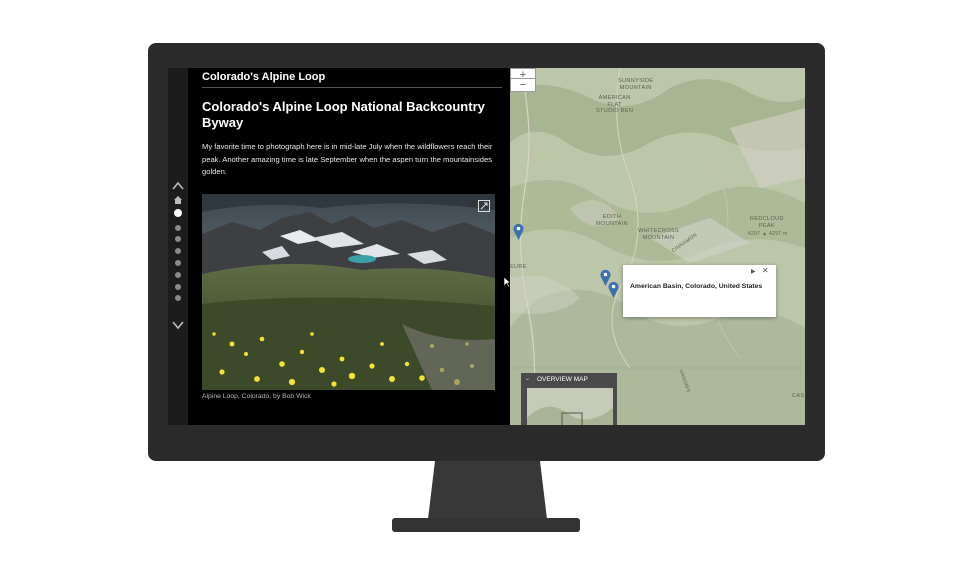 The image size is (980, 576). I want to click on map-label: SUNNYSIDE MOUNTAIN, so click(636, 84).